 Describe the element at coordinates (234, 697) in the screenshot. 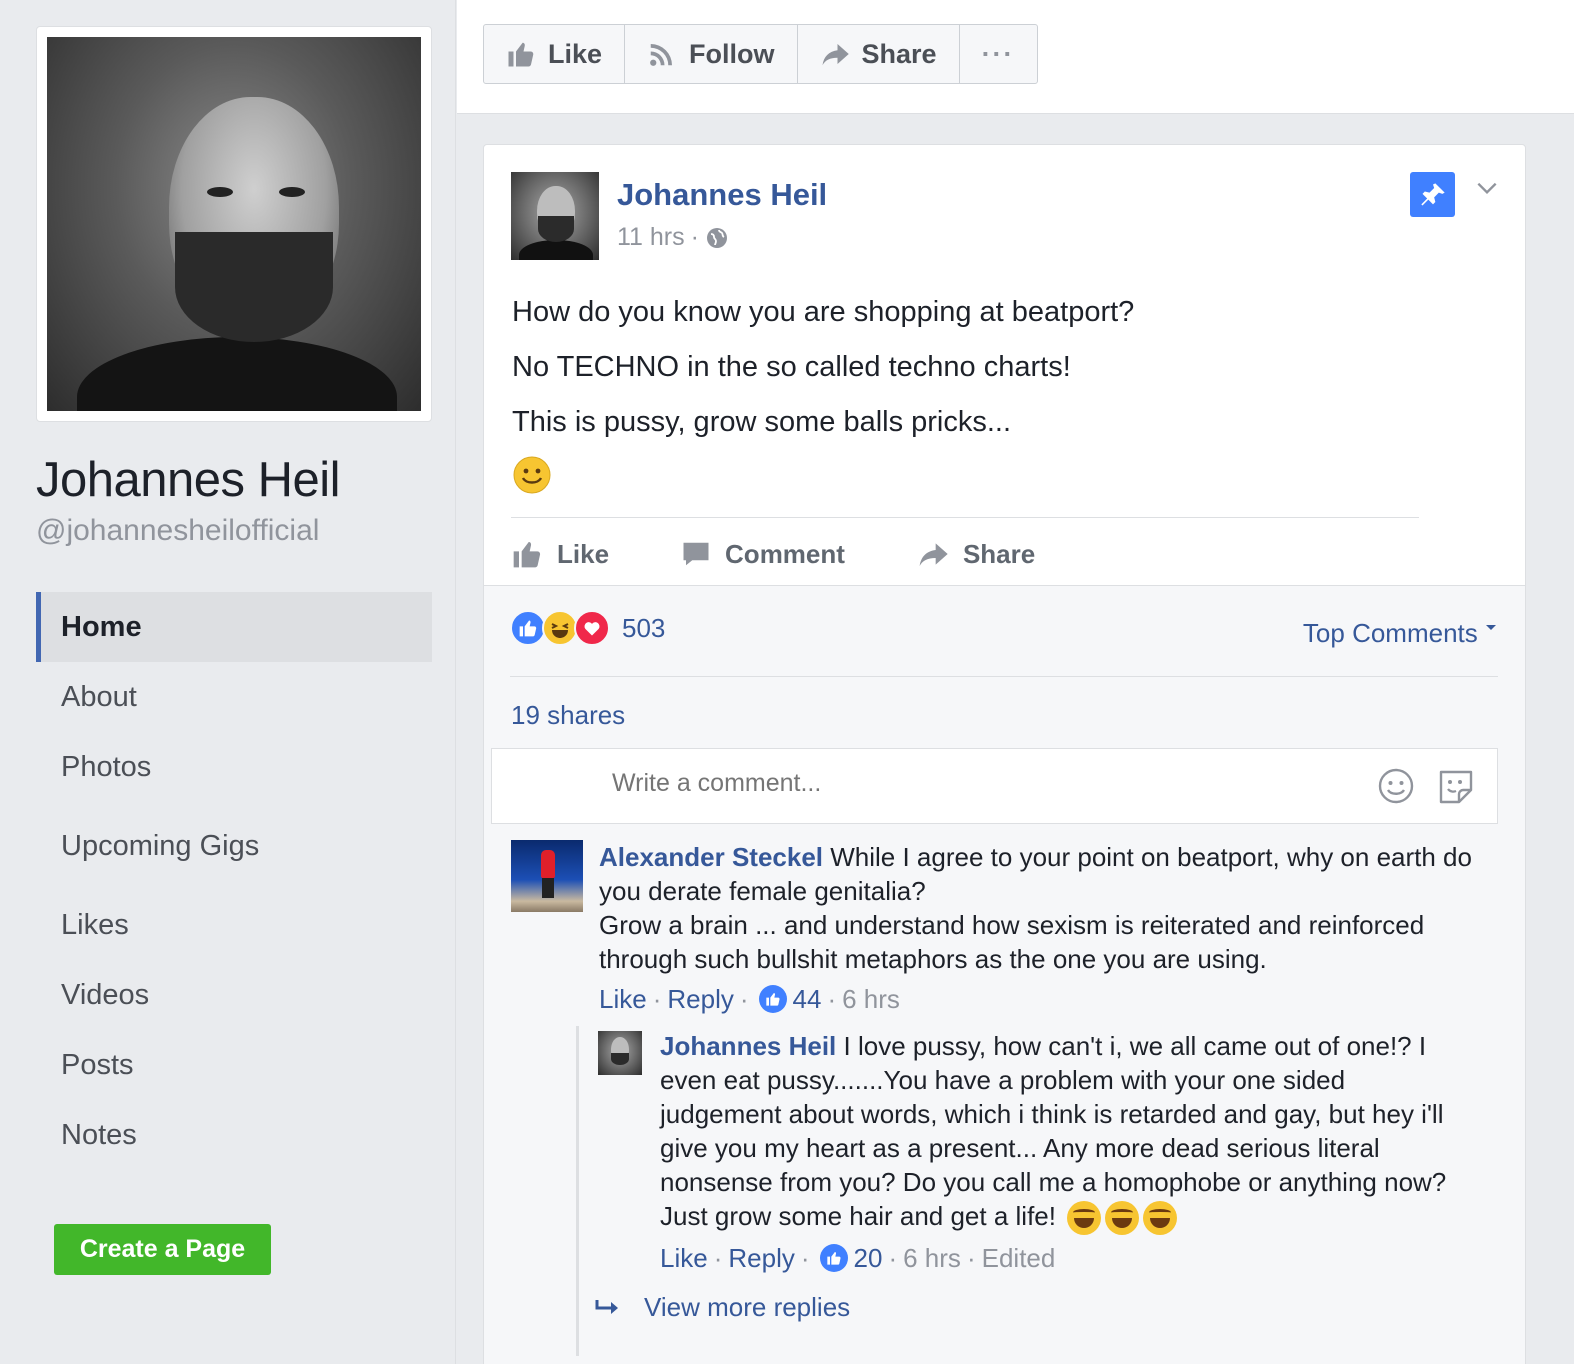

I see `nav-item-about: About` at that location.